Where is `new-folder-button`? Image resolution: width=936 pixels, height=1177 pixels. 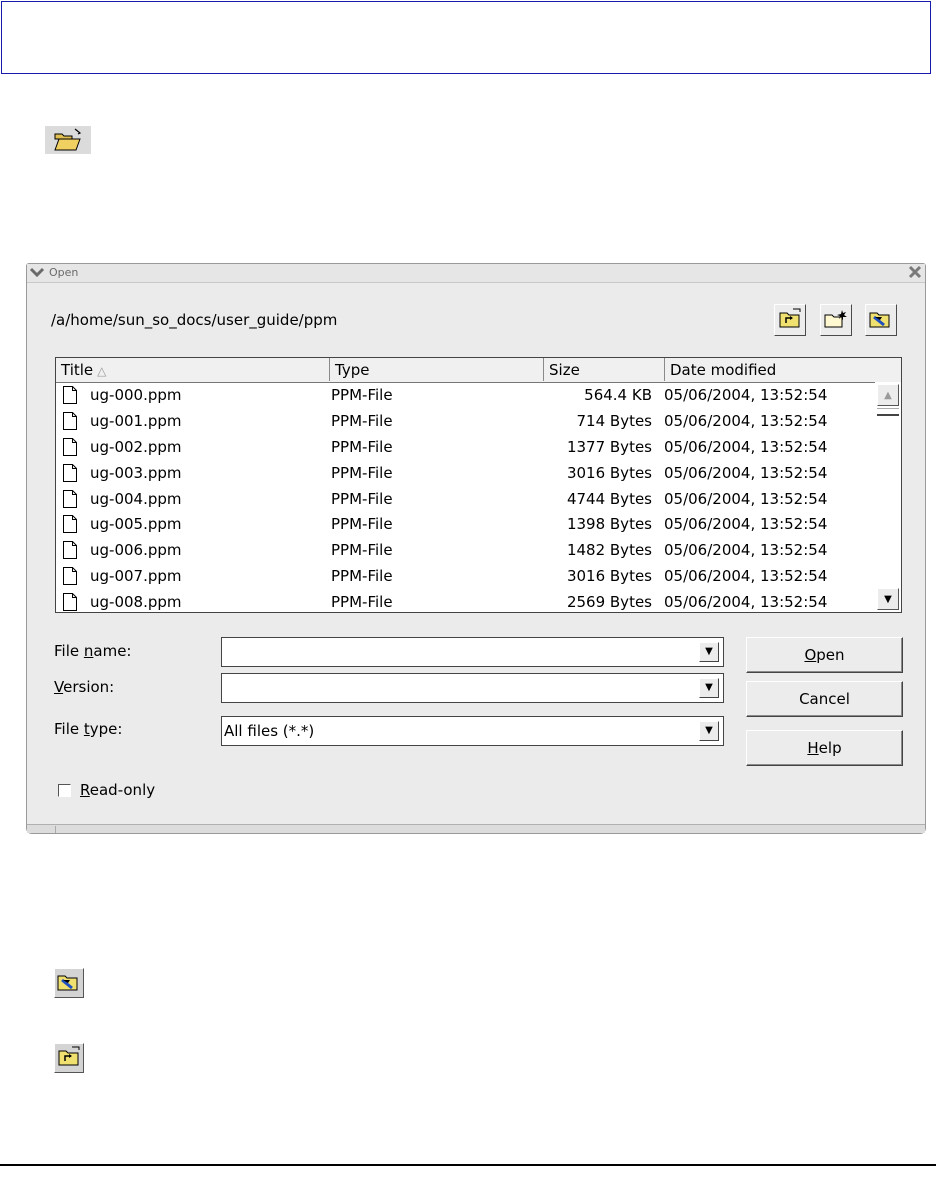 new-folder-button is located at coordinates (836, 320).